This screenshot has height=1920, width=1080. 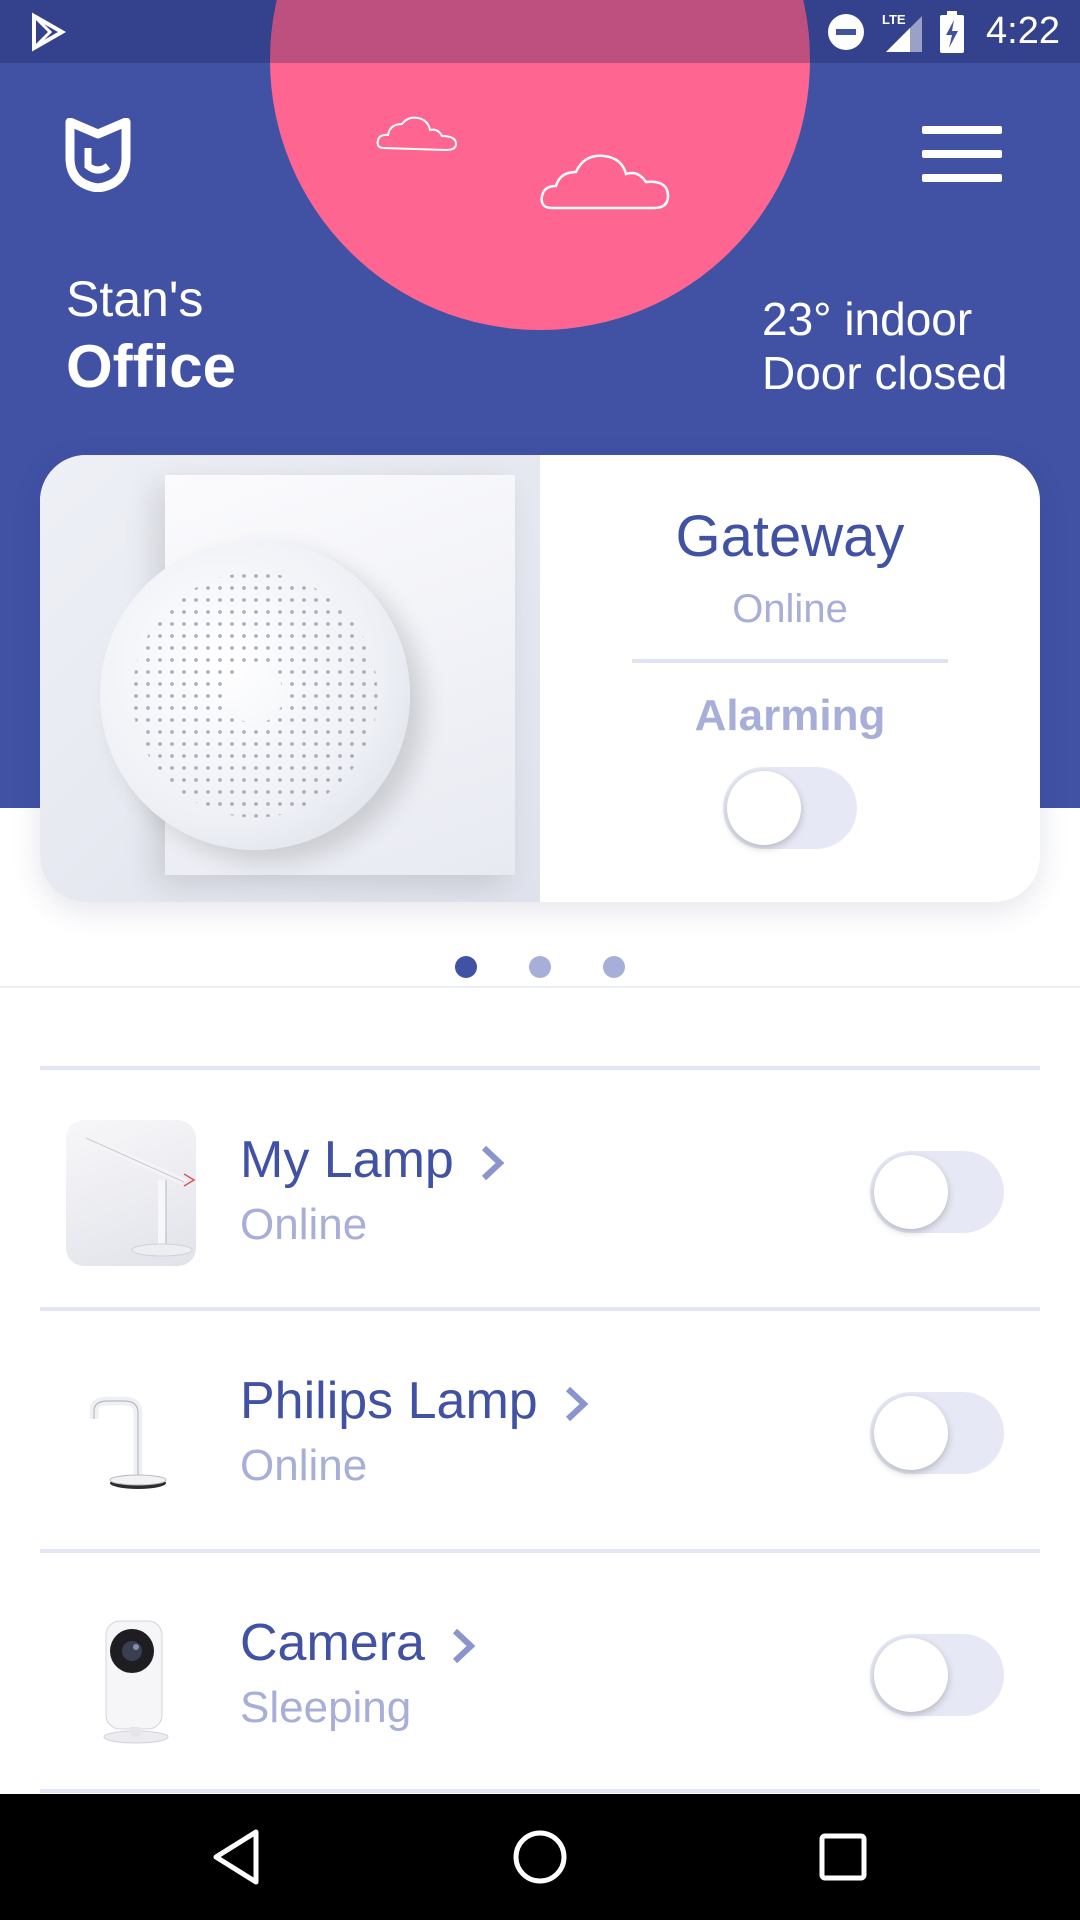 What do you see at coordinates (790, 715) in the screenshot?
I see `alarm-label: Alarming` at bounding box center [790, 715].